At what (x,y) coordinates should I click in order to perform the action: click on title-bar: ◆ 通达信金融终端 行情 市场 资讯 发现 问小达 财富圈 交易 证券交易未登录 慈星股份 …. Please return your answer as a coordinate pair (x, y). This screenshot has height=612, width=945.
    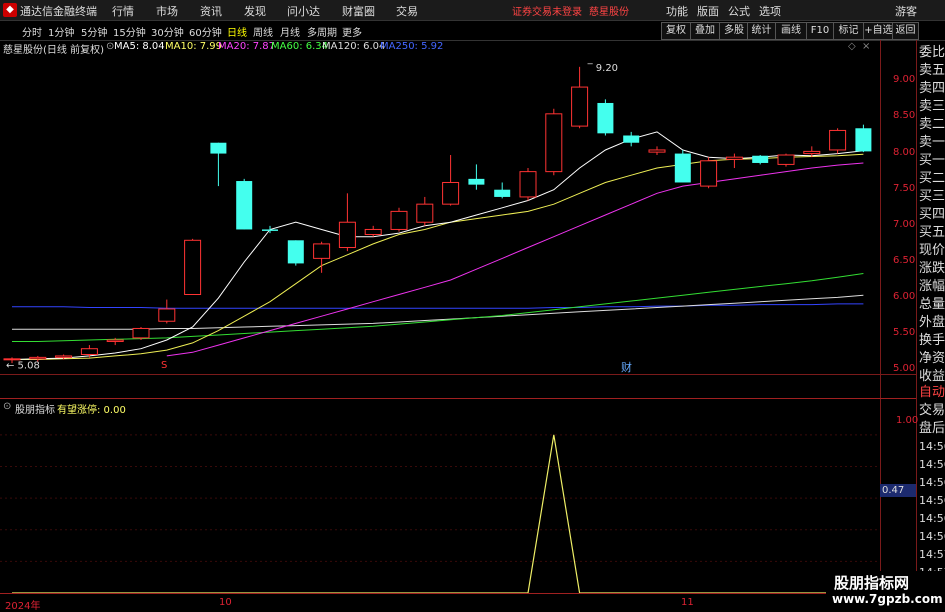
    Looking at the image, I should click on (472, 10).